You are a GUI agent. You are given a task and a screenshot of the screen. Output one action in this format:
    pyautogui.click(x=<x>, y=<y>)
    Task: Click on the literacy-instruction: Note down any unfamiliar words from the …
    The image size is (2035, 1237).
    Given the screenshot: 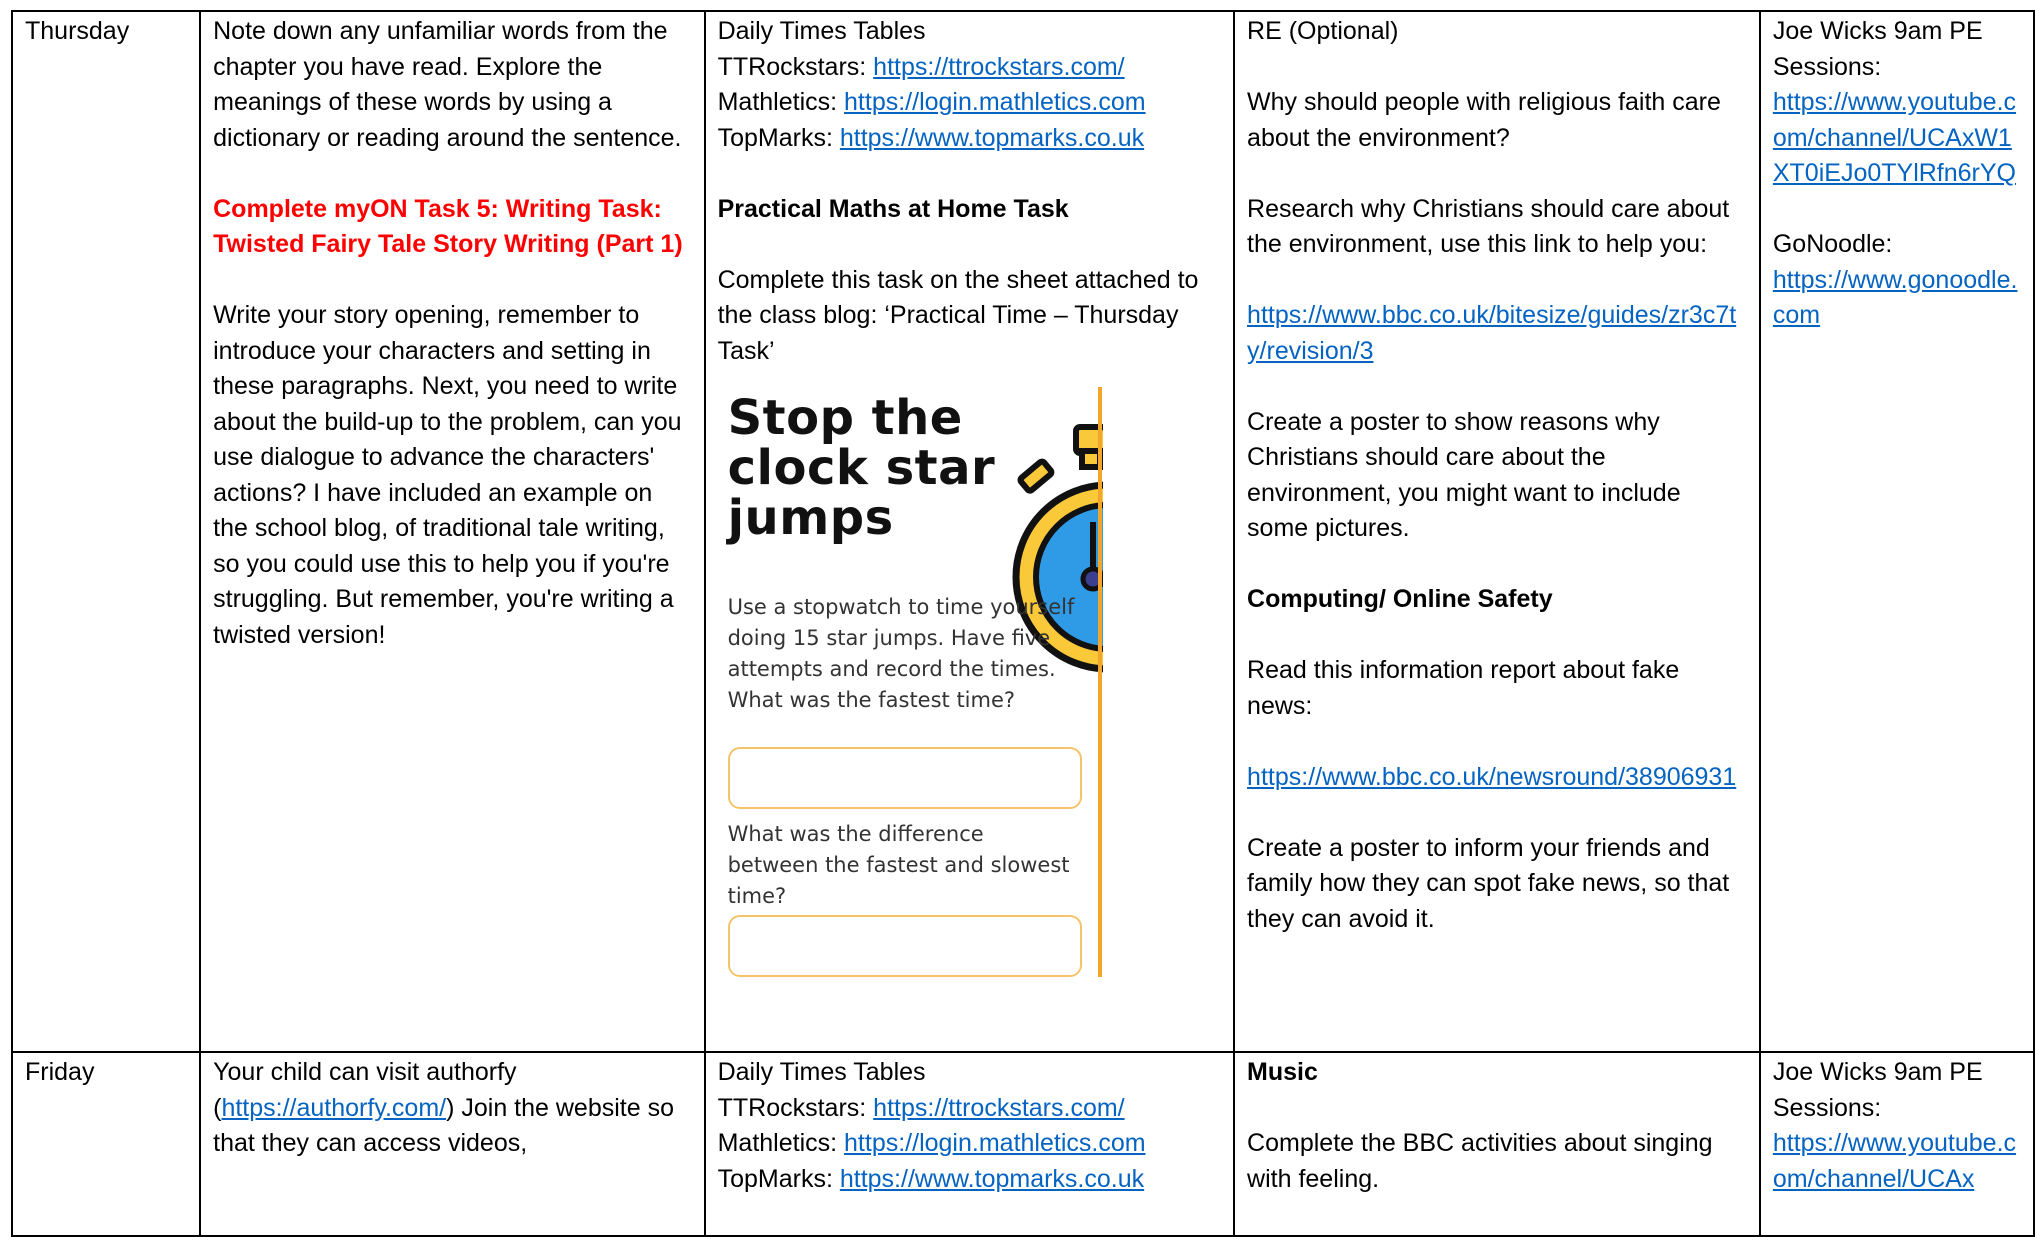 What is the action you would take?
    pyautogui.click(x=447, y=84)
    